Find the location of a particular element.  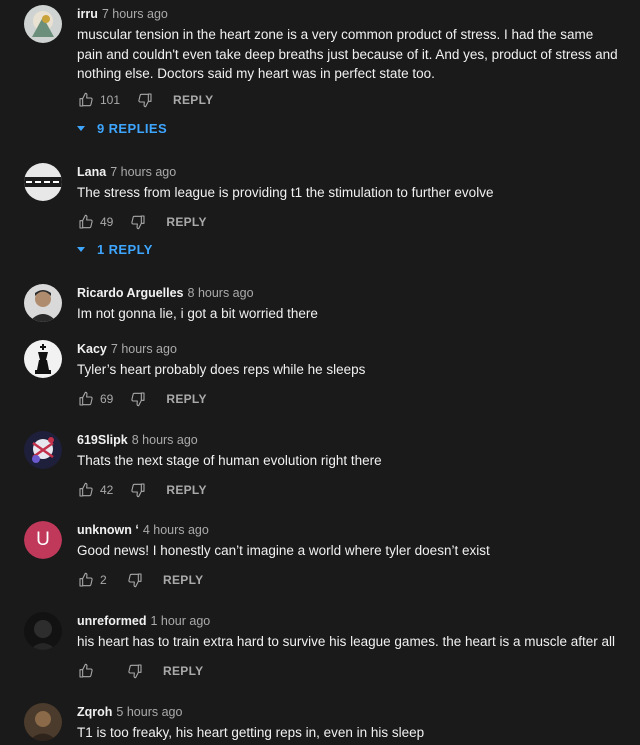

author-name: Zqroh is located at coordinates (94, 712).